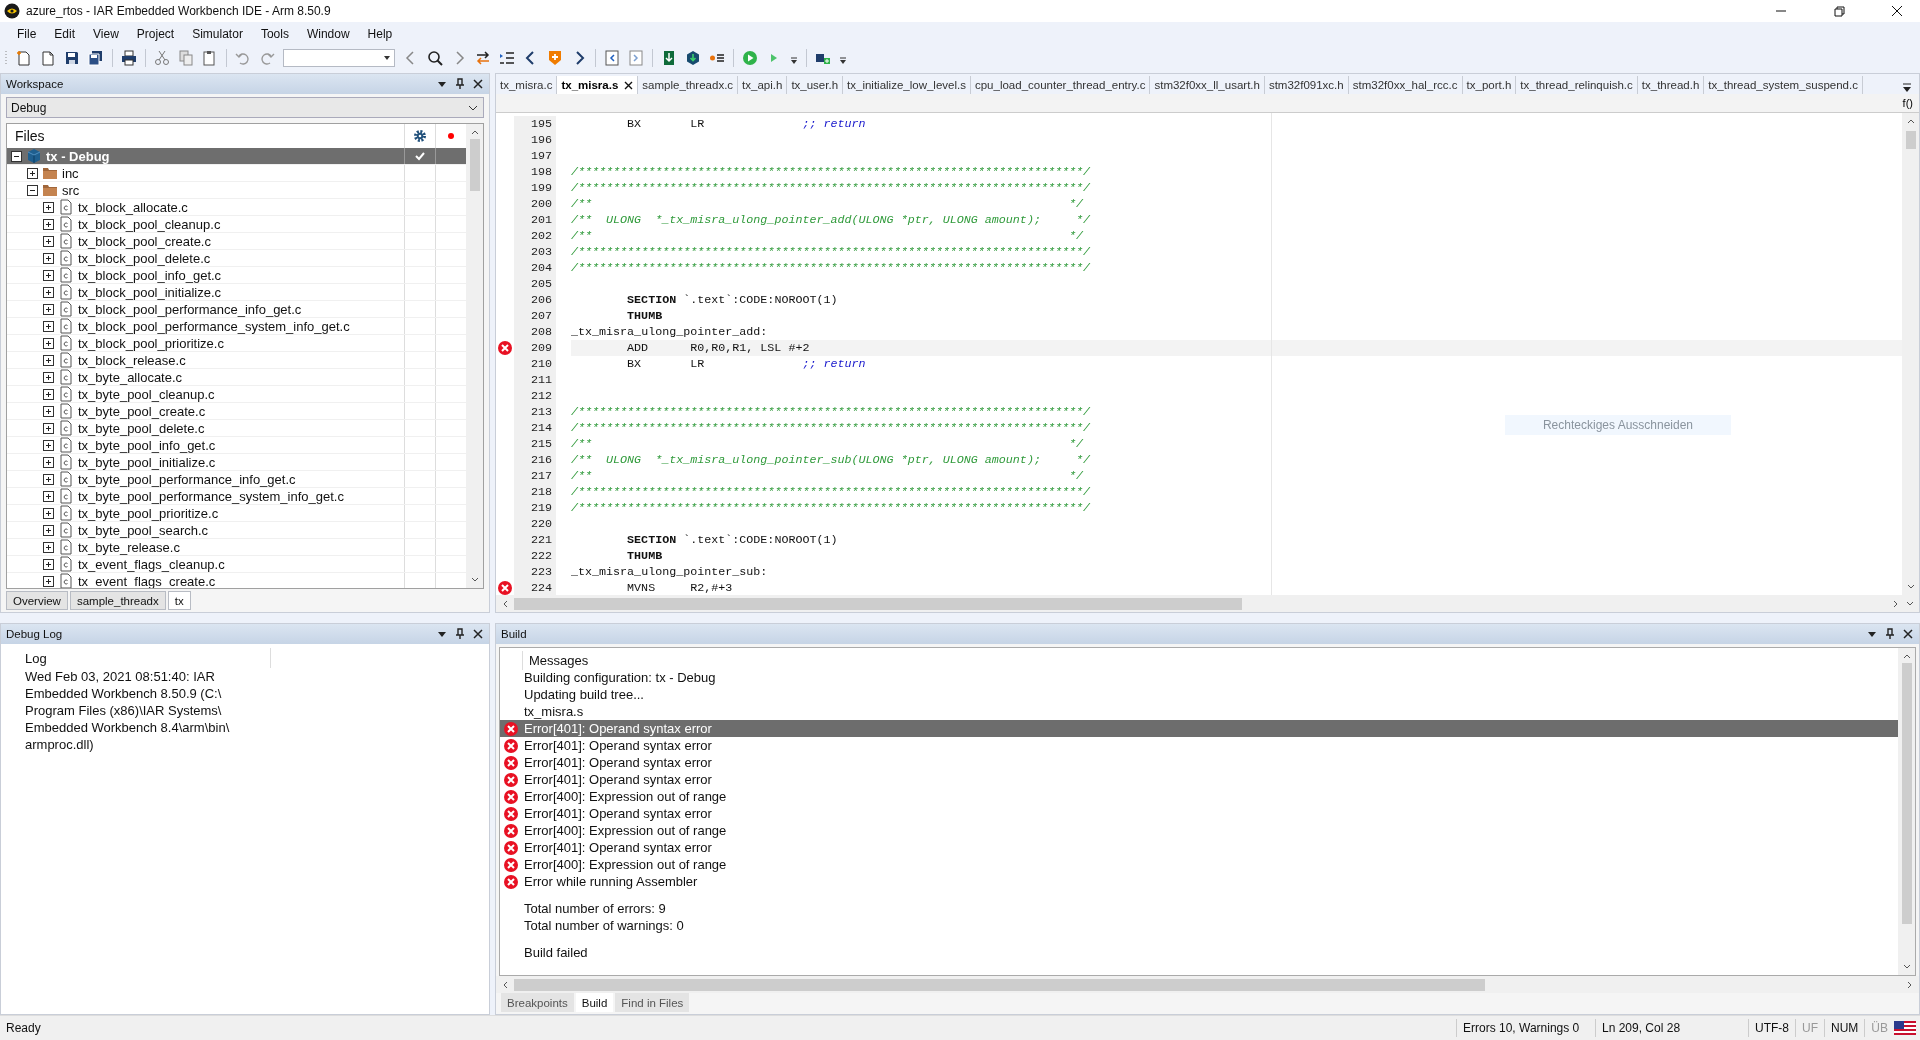 This screenshot has width=1920, height=1040. What do you see at coordinates (598, 85) in the screenshot?
I see `editor-tab: tx_misra.s` at bounding box center [598, 85].